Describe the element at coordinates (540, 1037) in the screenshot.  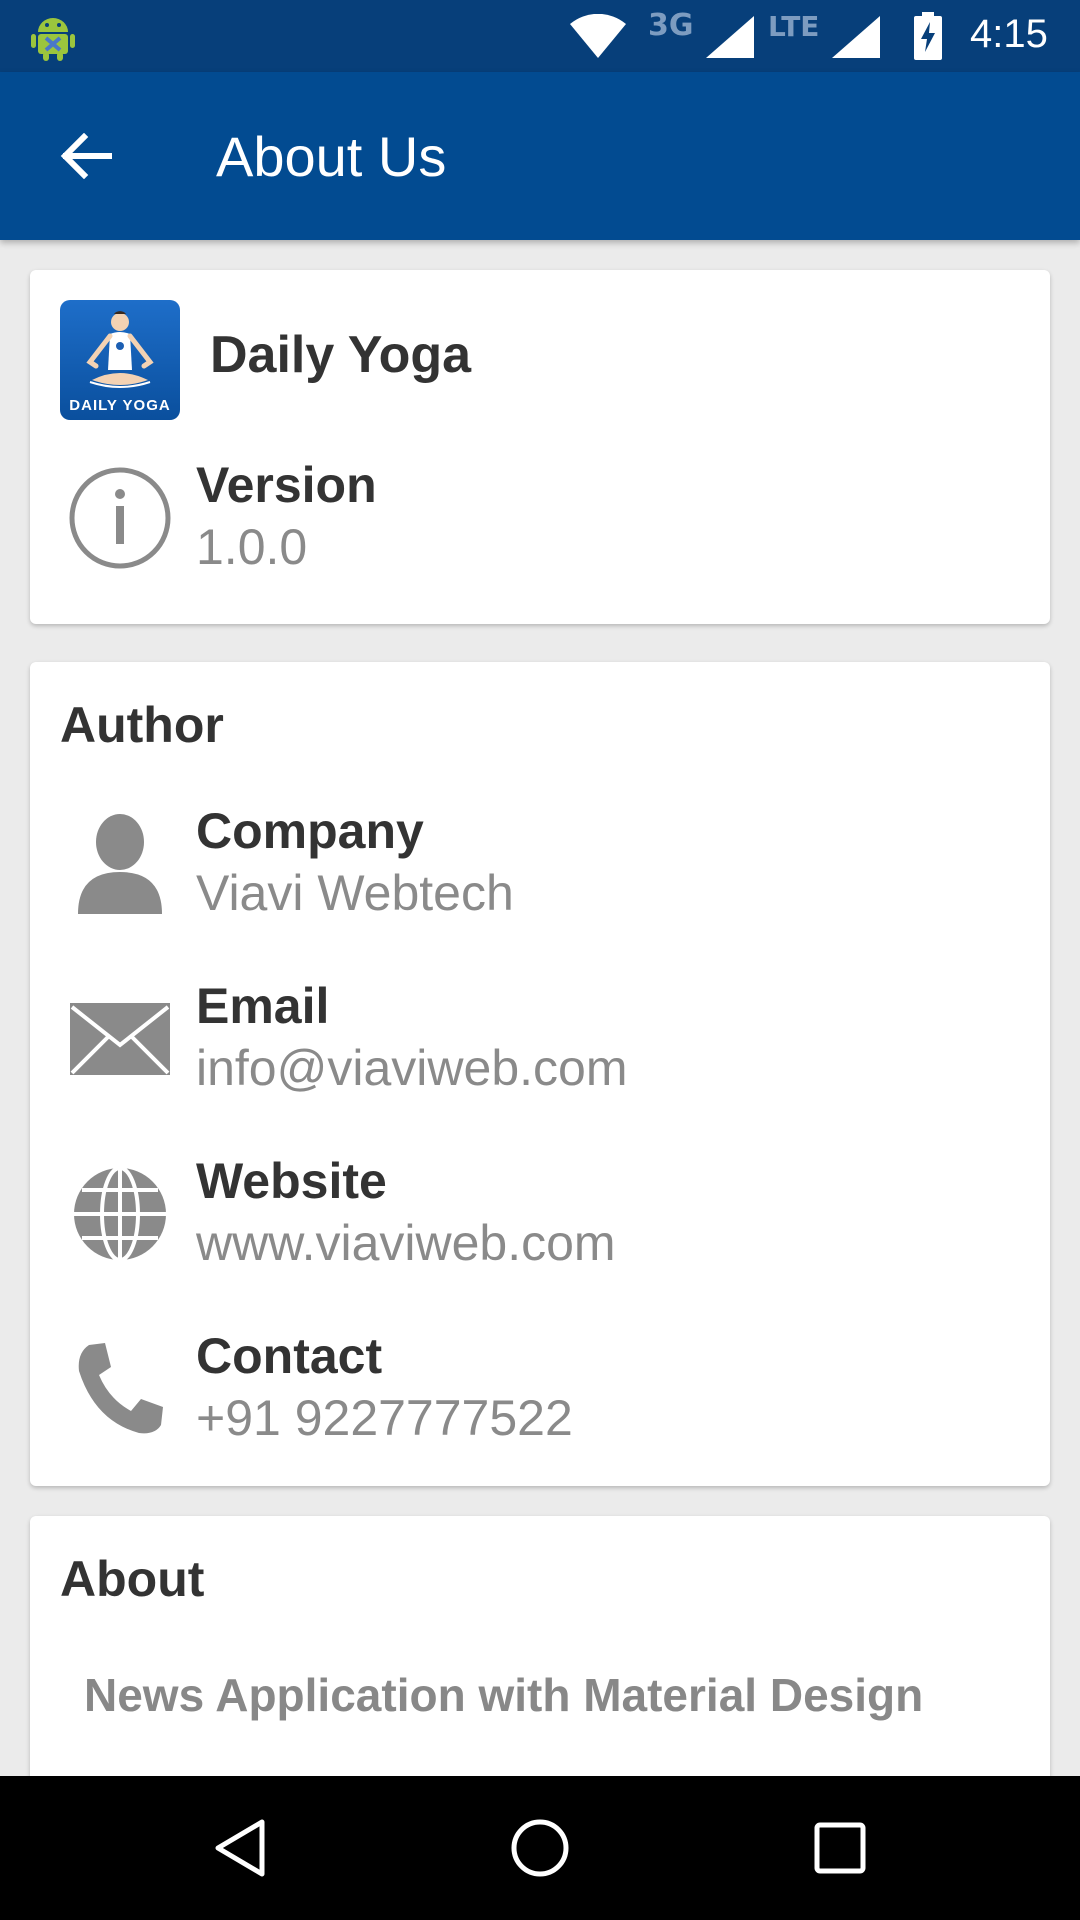
I see `email-row: Email info@viaviweb.com` at that location.